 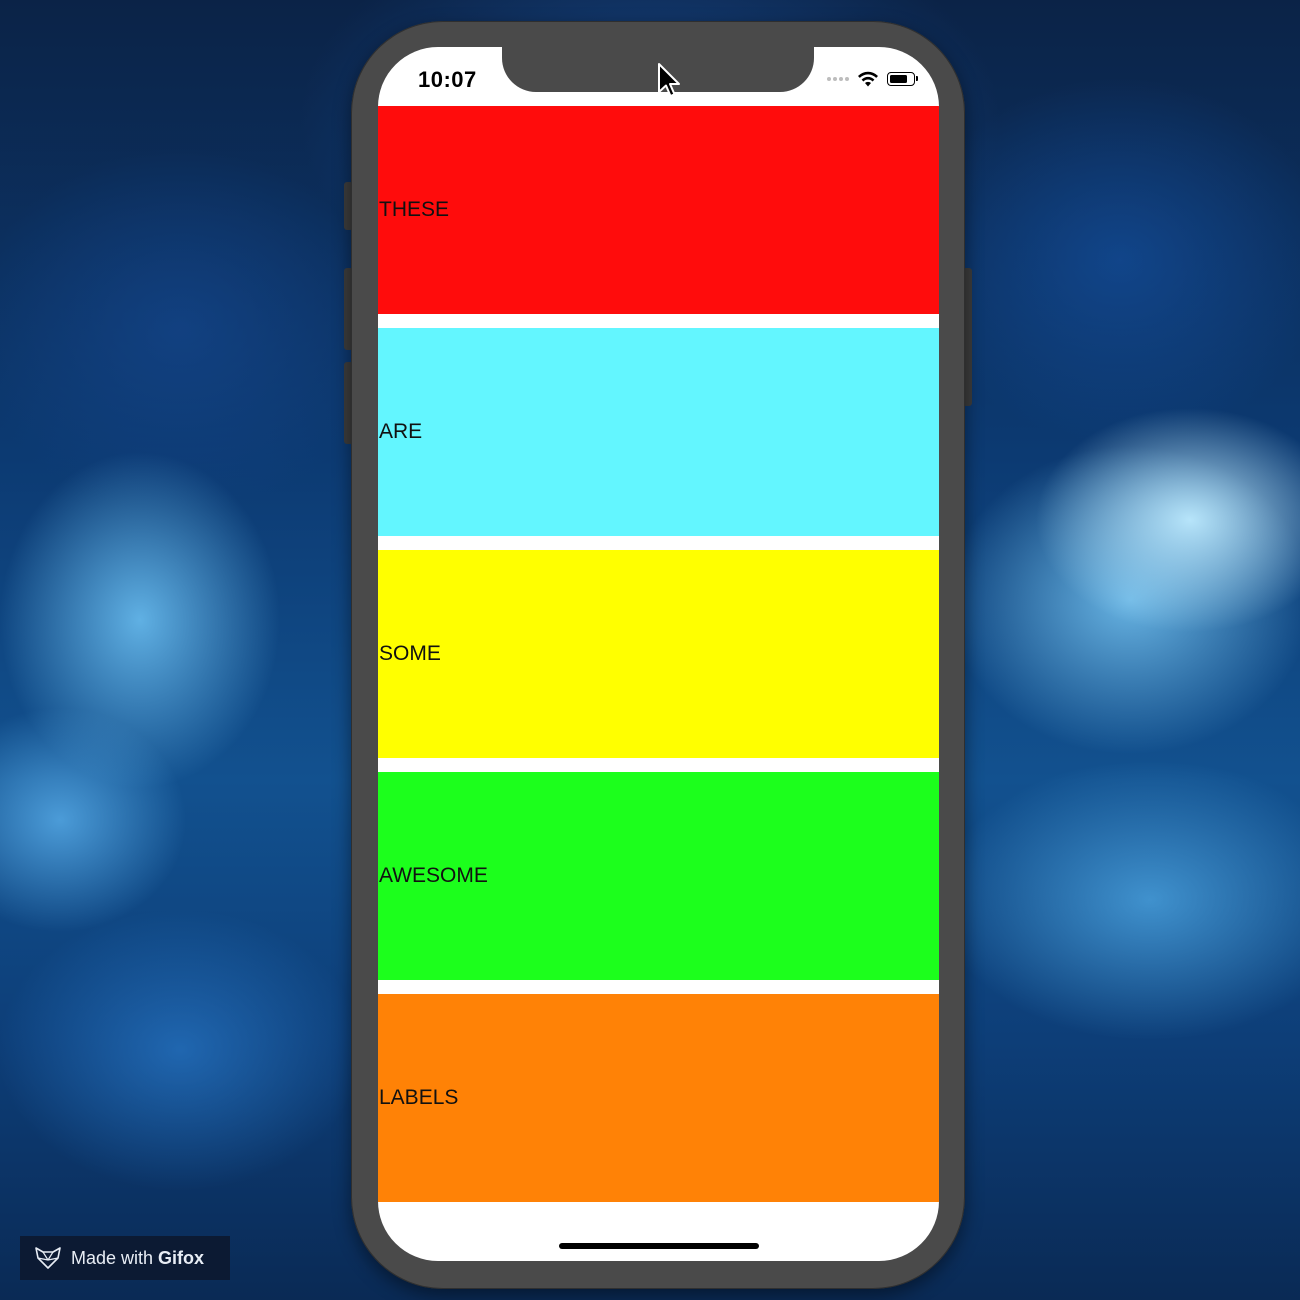 I want to click on row-label: THESE, so click(x=414, y=209).